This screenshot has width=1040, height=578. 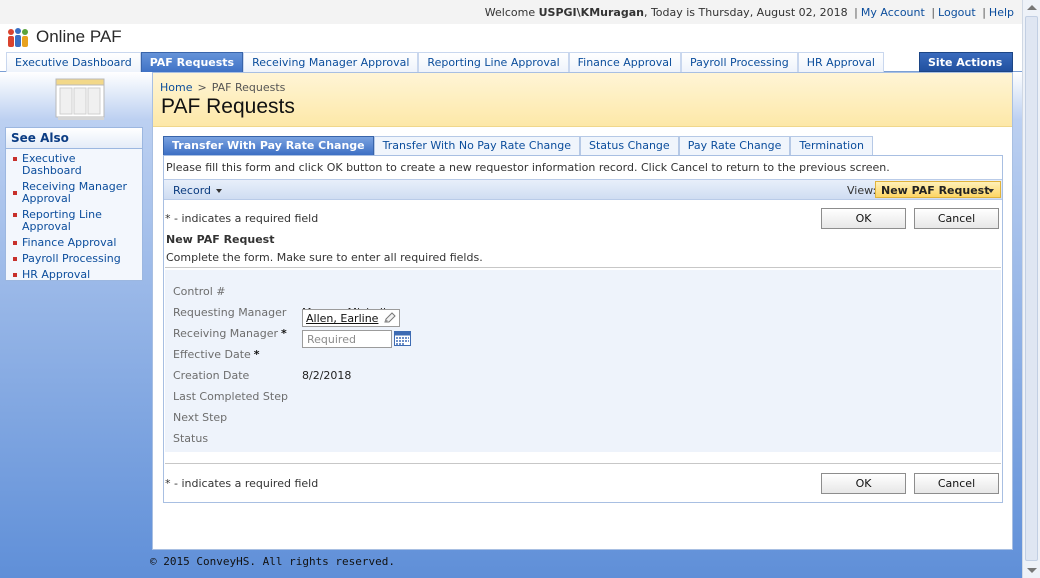 What do you see at coordinates (230, 396) in the screenshot?
I see `last-completed-step-label: Last Completed Step` at bounding box center [230, 396].